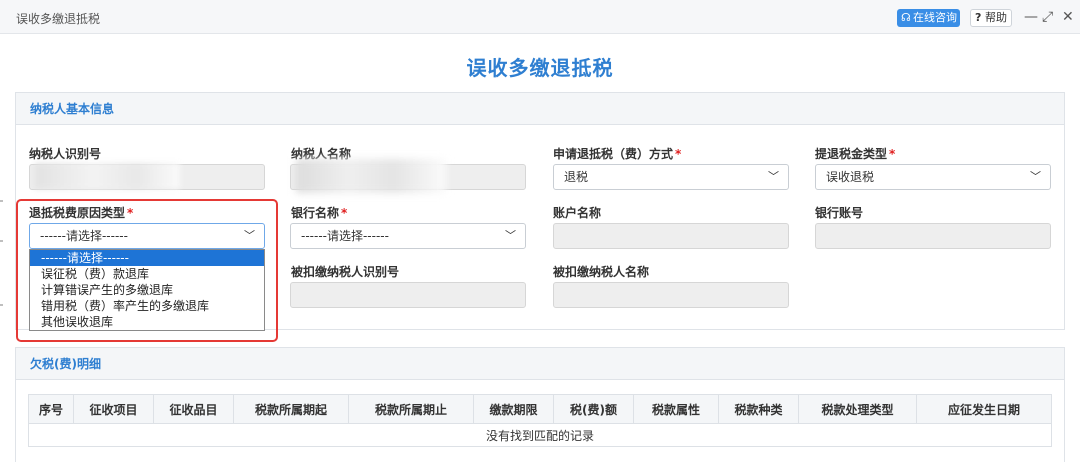  I want to click on bank-name-label-text: 银行名称, so click(315, 213).